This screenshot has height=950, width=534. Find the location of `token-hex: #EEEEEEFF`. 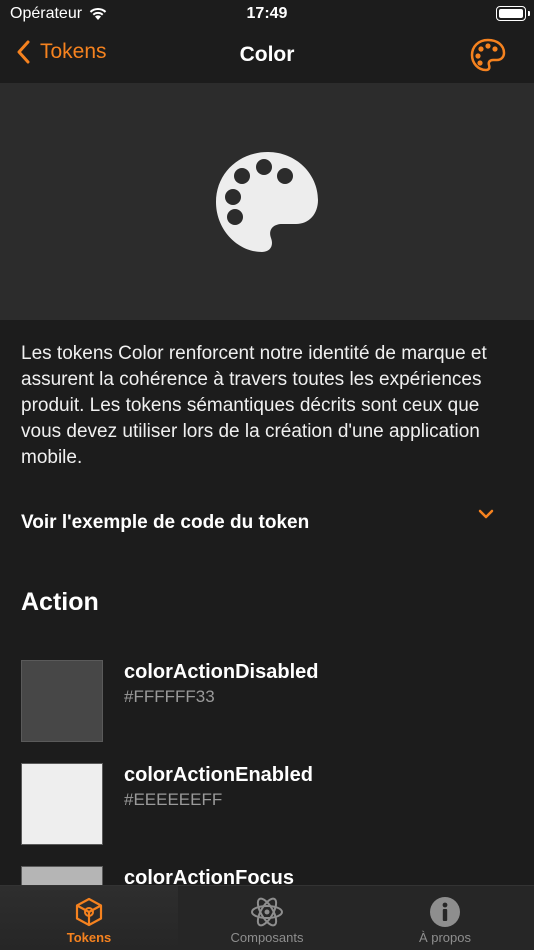

token-hex: #EEEEEEFF is located at coordinates (173, 799).